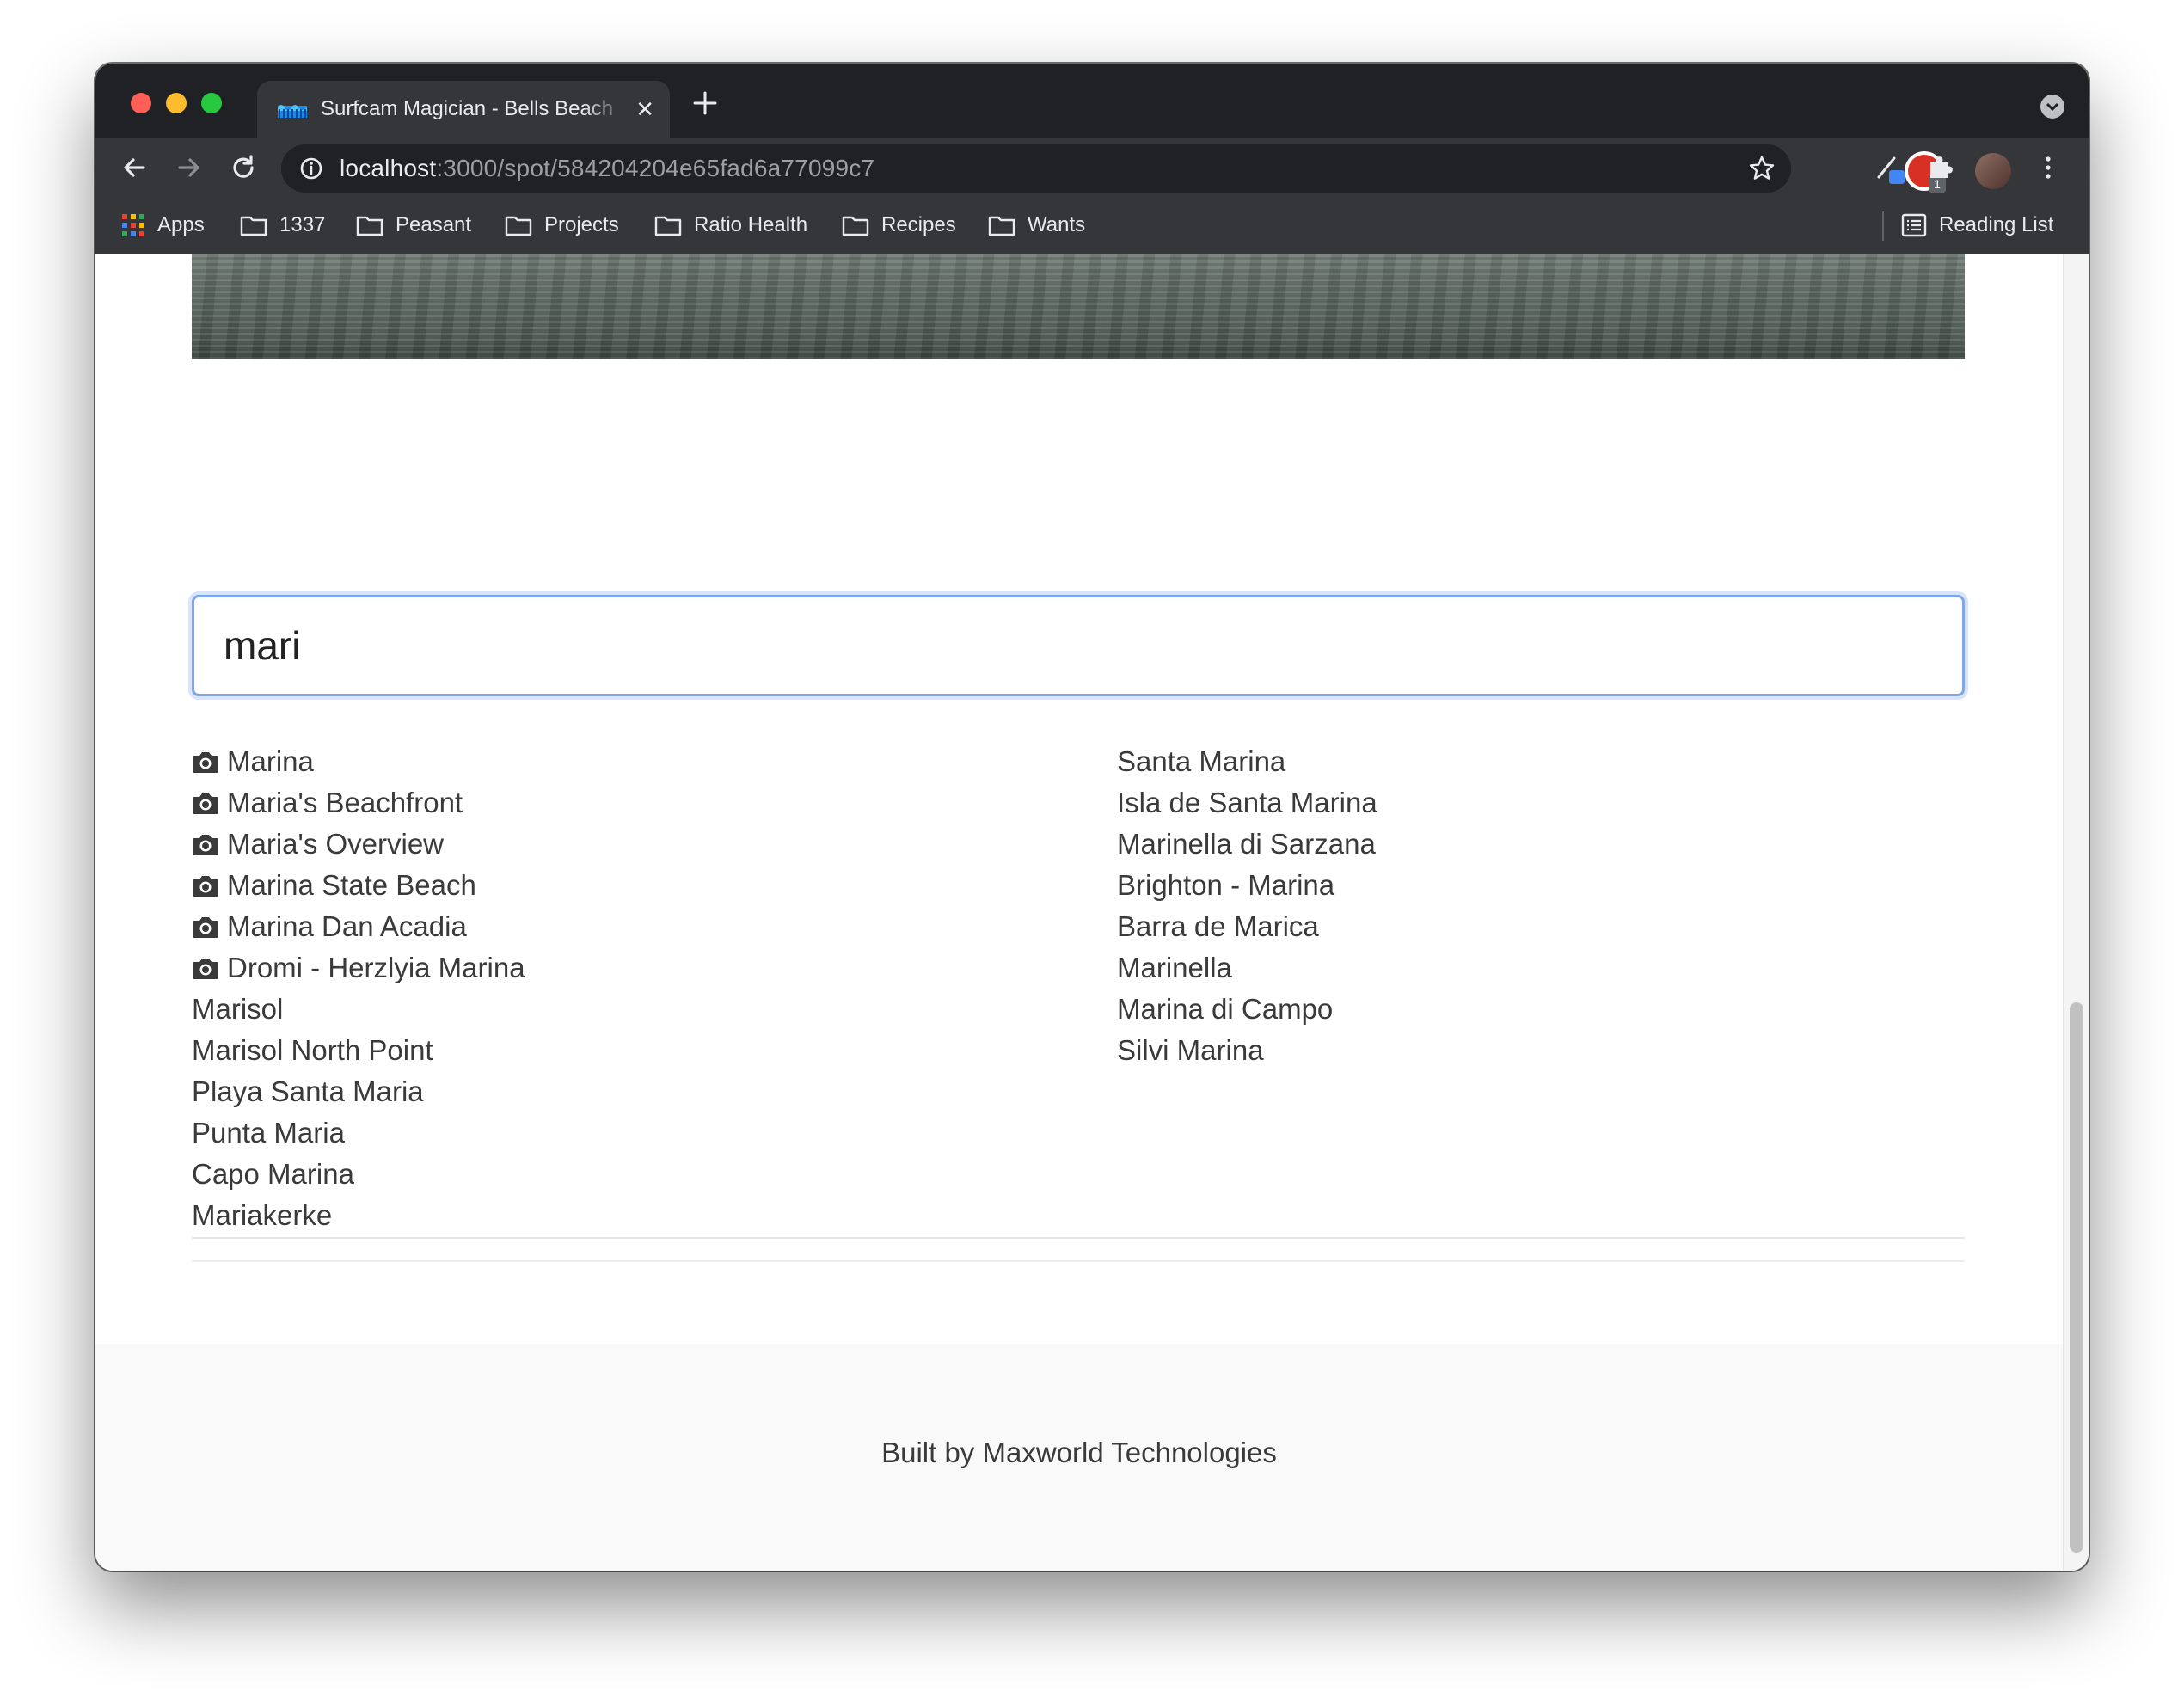  I want to click on search-result-label: Dromi - Herzlyia Marina, so click(376, 967).